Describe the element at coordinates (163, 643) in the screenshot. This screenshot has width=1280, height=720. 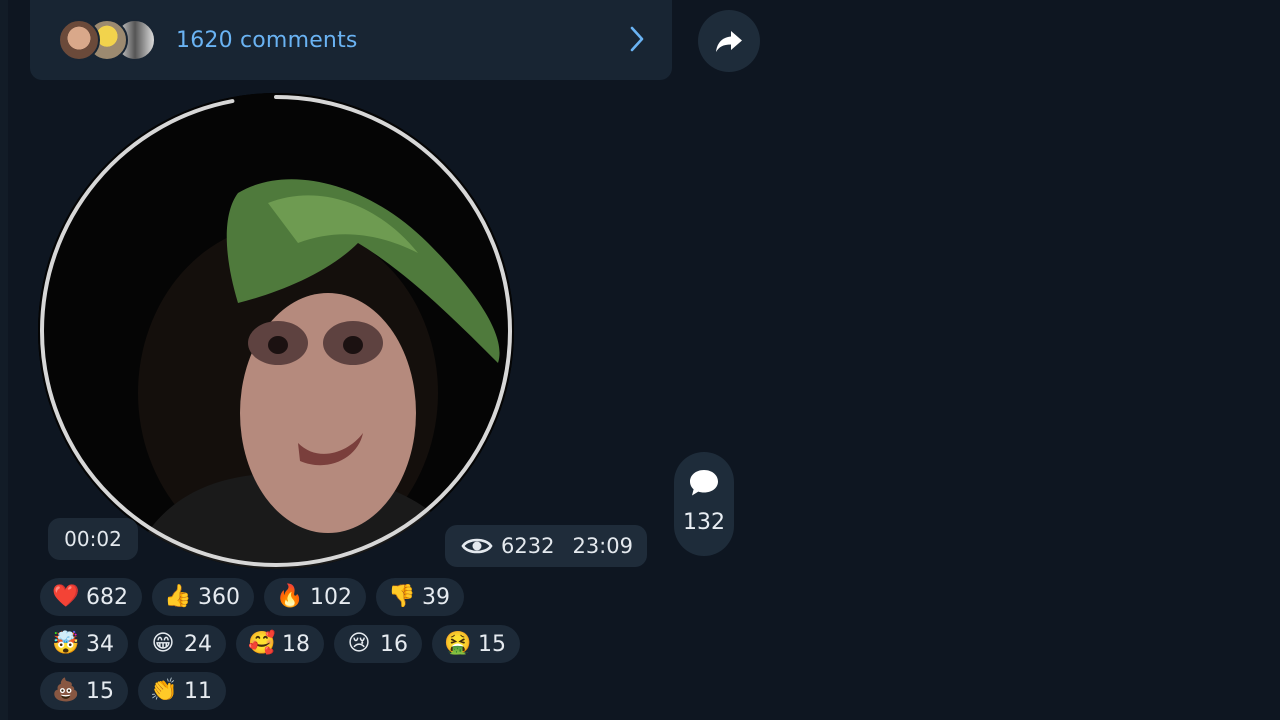
I see `grin-icon: 😁` at that location.